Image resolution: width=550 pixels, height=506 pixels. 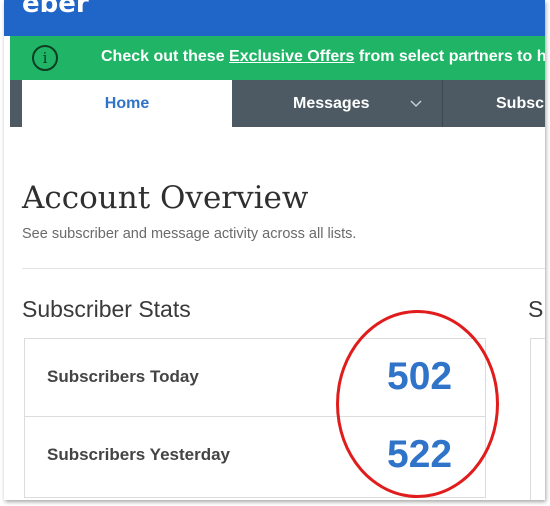 I want to click on tab-home-label: Home, so click(x=127, y=103).